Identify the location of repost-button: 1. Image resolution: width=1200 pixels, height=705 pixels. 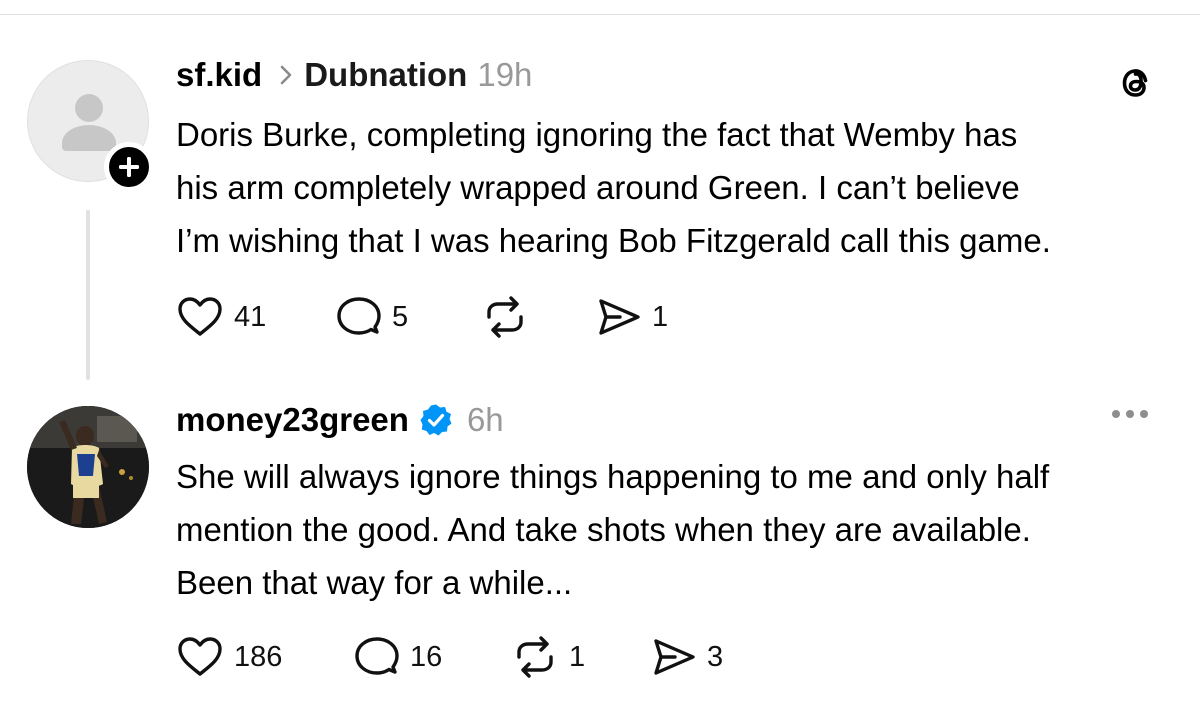
(581, 657).